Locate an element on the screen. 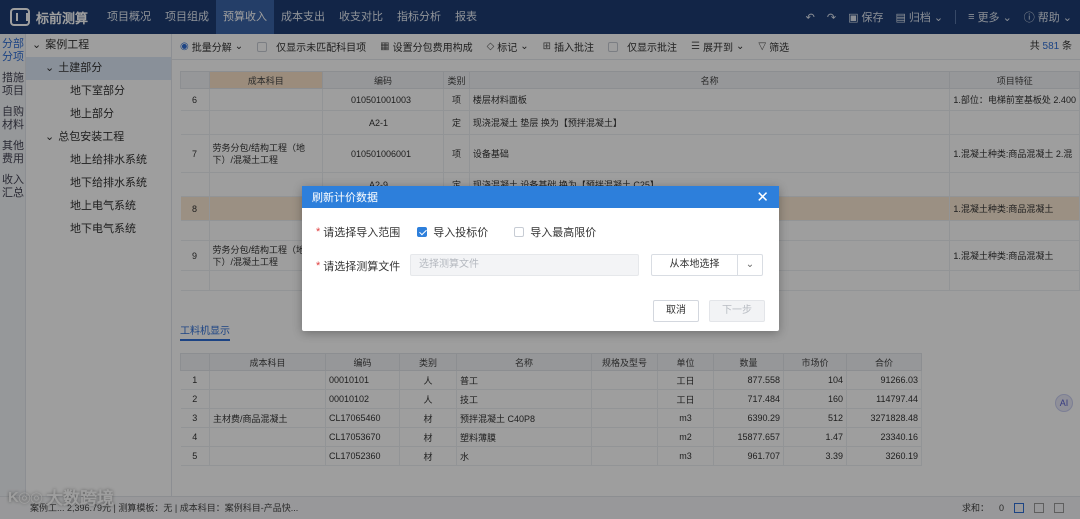 The height and width of the screenshot is (519, 1080). dialog-buttons: 取消 下一步 is located at coordinates (709, 311).